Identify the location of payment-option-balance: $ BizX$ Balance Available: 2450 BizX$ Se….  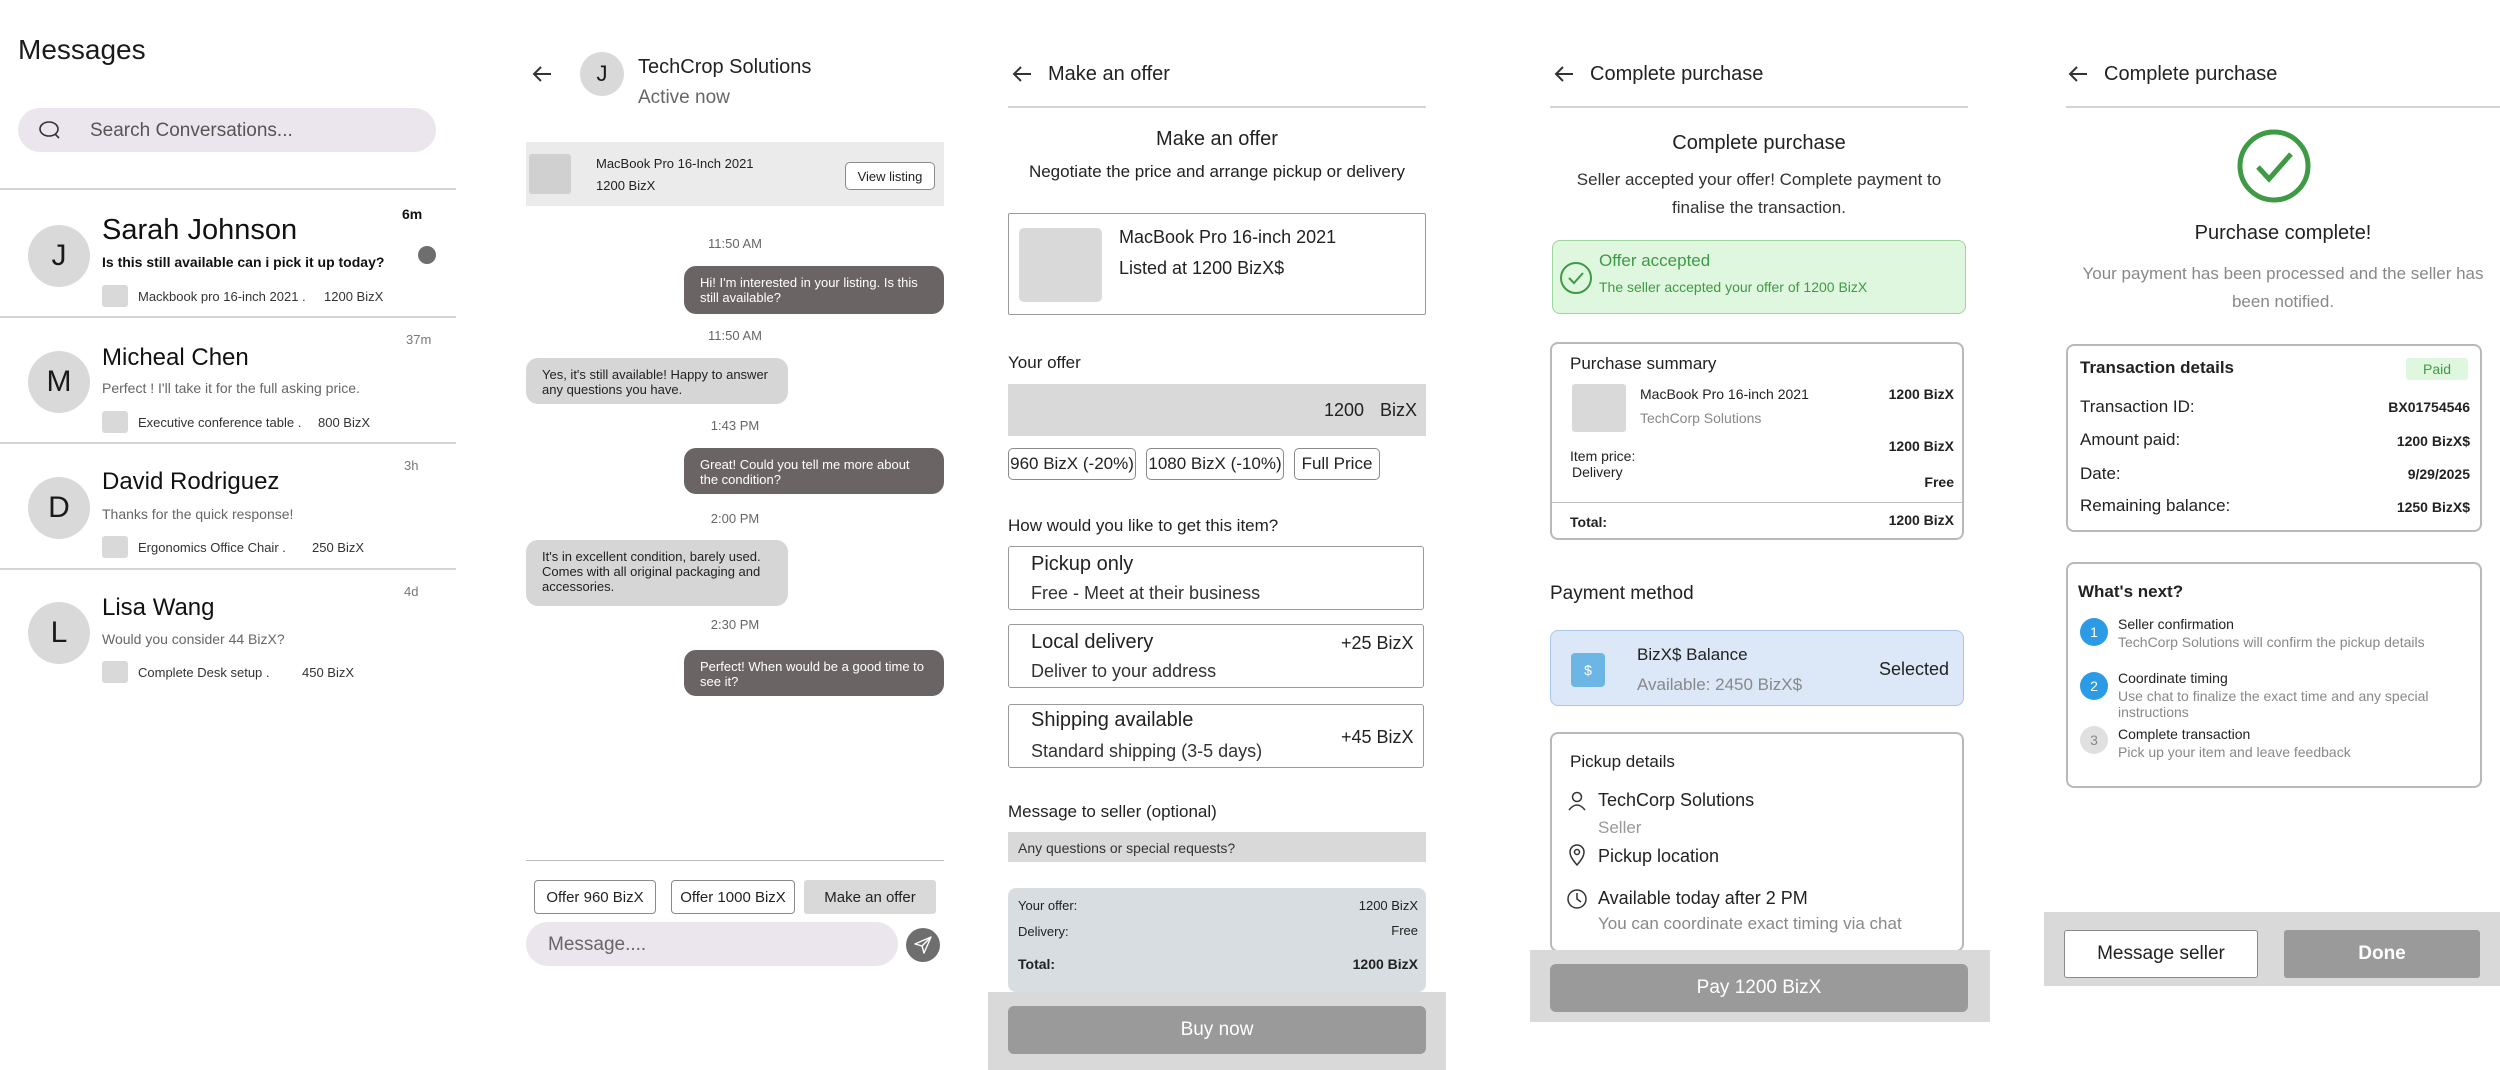
(1757, 668).